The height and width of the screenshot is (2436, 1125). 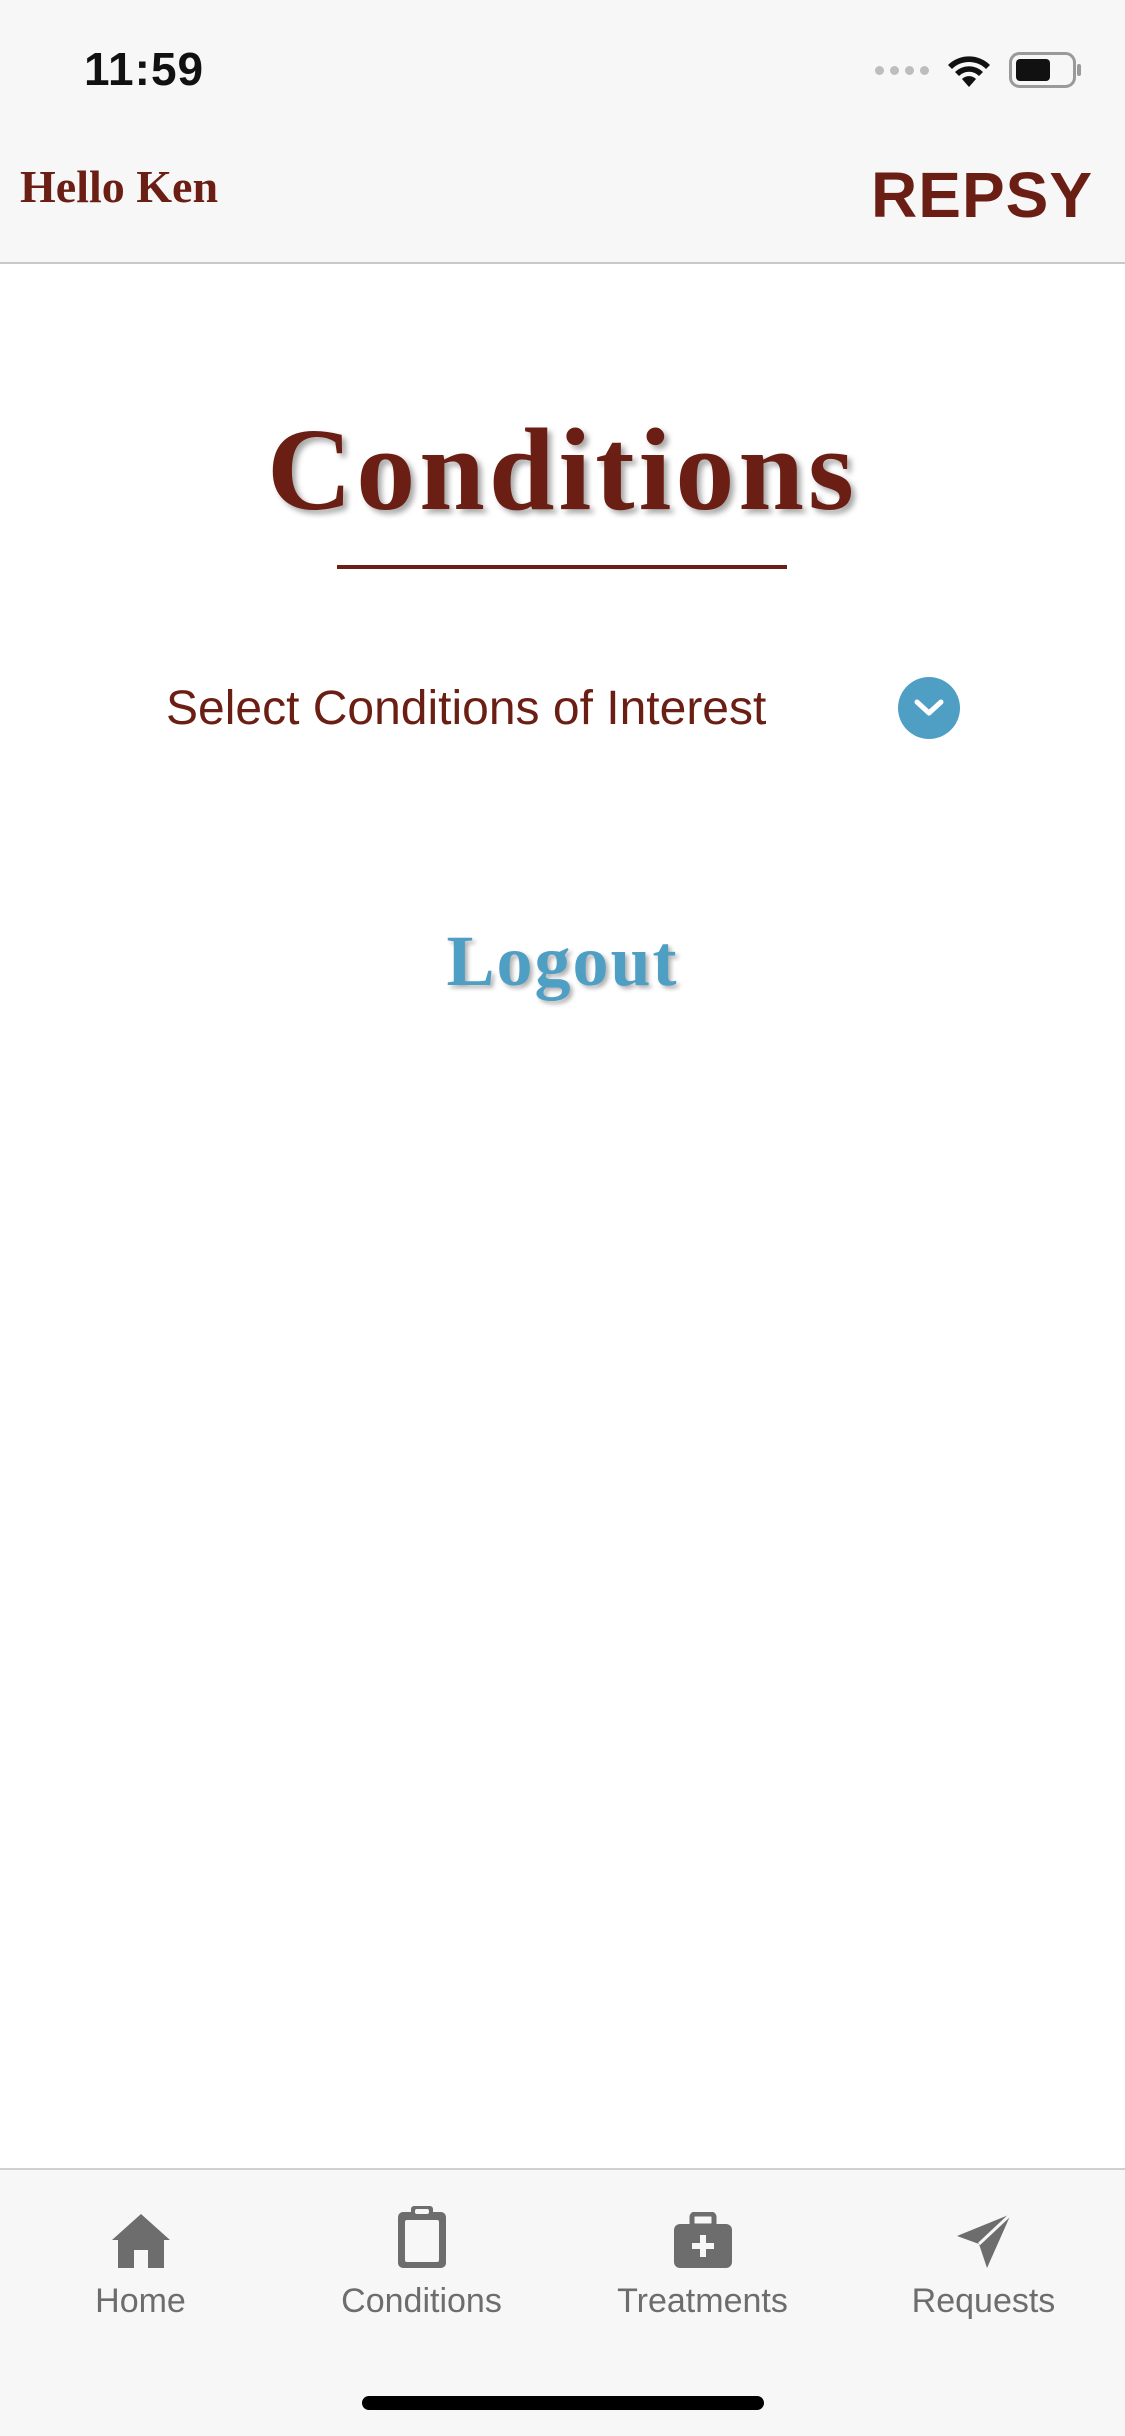 What do you see at coordinates (702, 2232) in the screenshot?
I see `medkit-icon` at bounding box center [702, 2232].